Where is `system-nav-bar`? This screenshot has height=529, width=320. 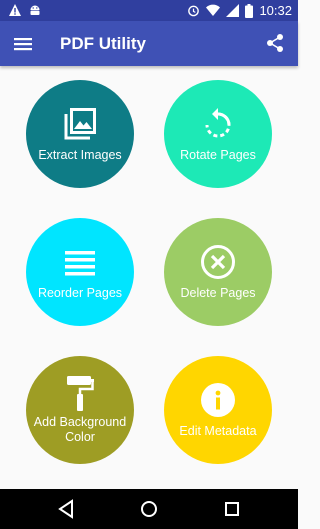 system-nav-bar is located at coordinates (149, 509).